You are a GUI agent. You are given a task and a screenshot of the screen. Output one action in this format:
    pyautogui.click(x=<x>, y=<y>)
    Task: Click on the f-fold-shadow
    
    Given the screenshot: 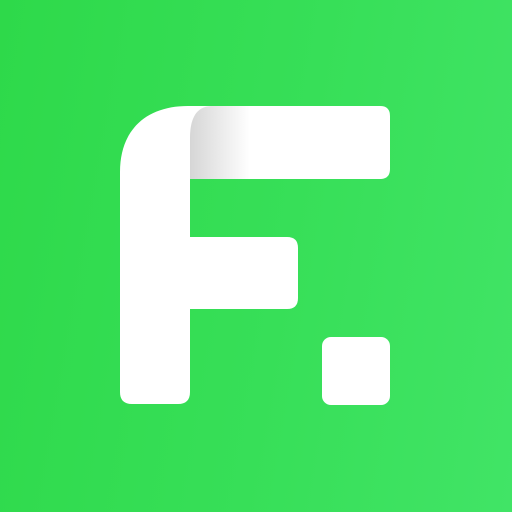 What is the action you would take?
    pyautogui.click(x=220, y=142)
    